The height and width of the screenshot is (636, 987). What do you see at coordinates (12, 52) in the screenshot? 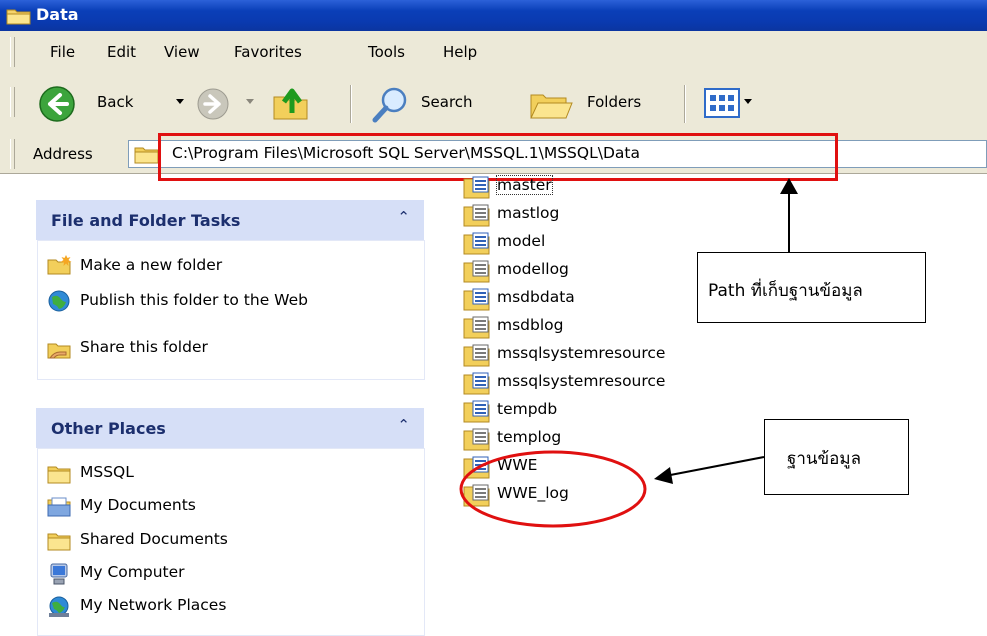
I see `menu-grip` at bounding box center [12, 52].